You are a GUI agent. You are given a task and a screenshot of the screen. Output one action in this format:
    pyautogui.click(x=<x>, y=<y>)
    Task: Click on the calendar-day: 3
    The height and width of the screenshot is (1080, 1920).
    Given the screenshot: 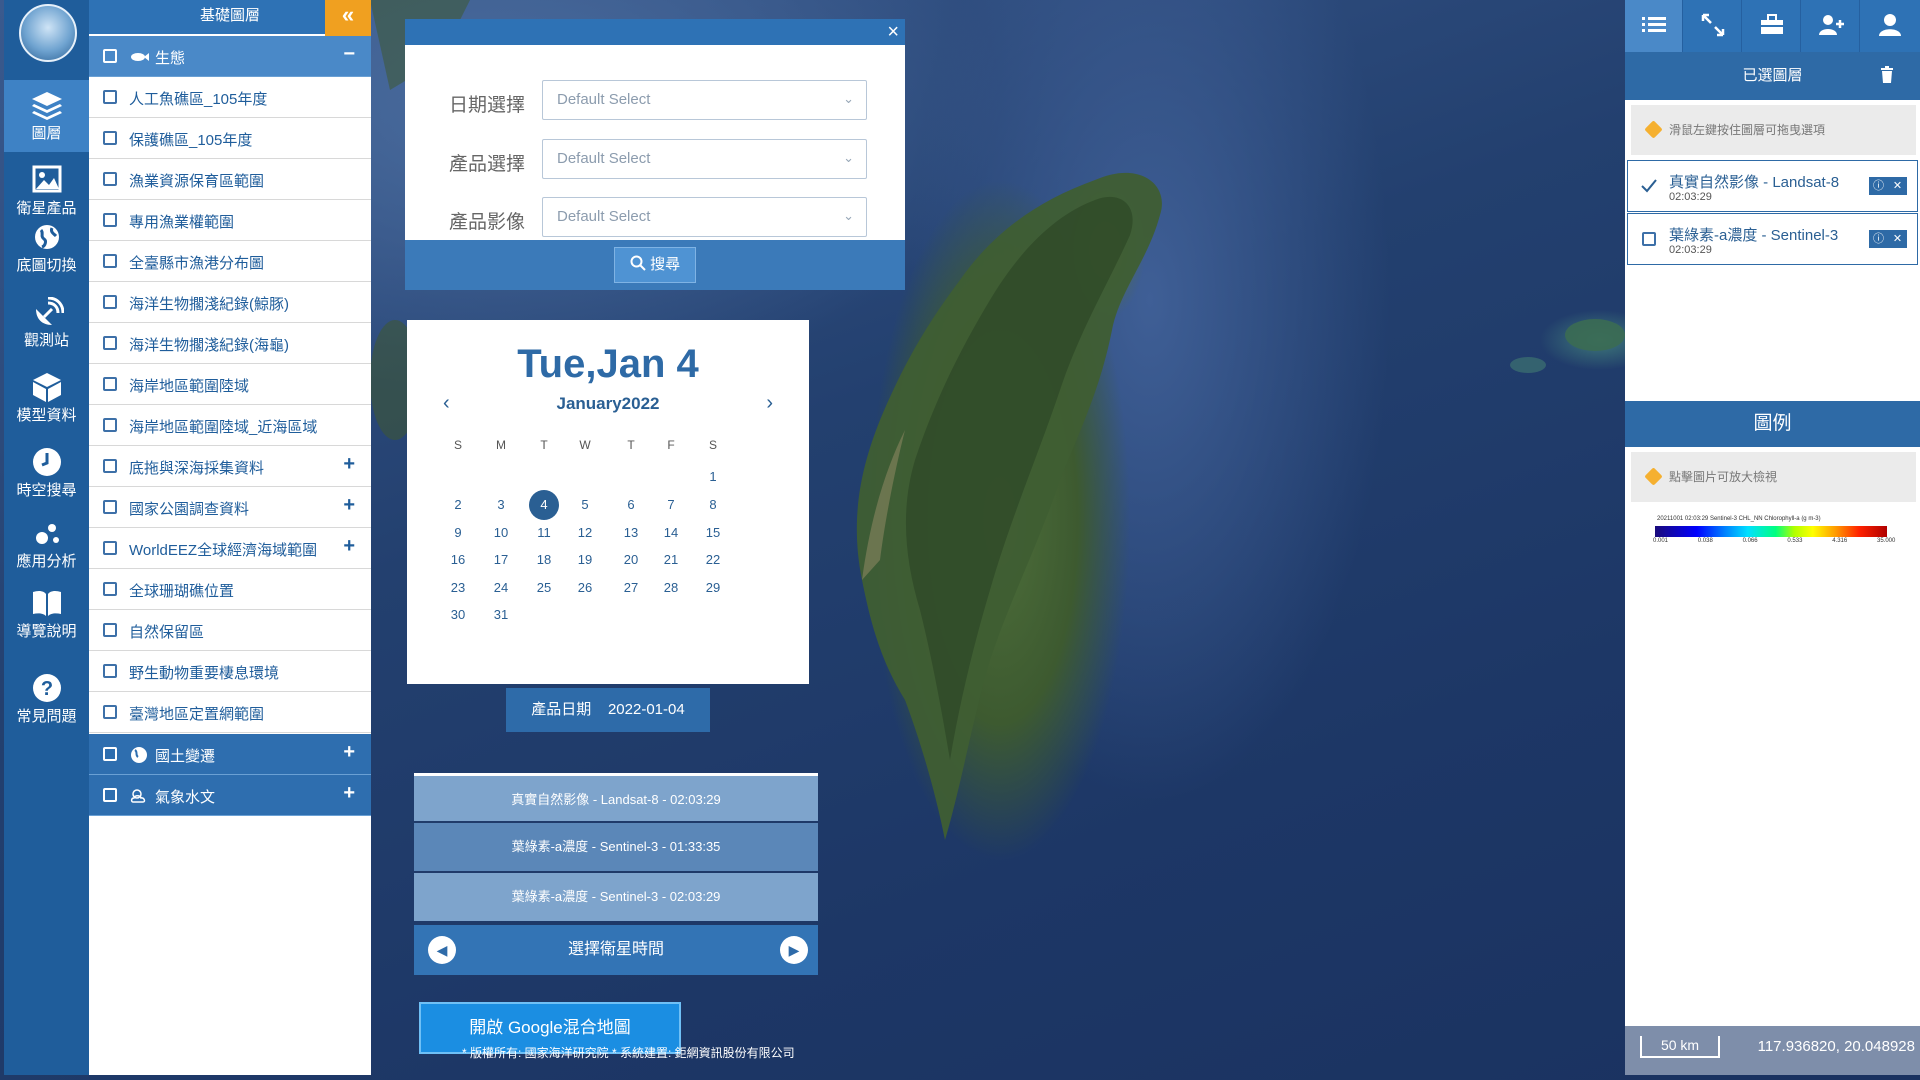 What is the action you would take?
    pyautogui.click(x=501, y=505)
    